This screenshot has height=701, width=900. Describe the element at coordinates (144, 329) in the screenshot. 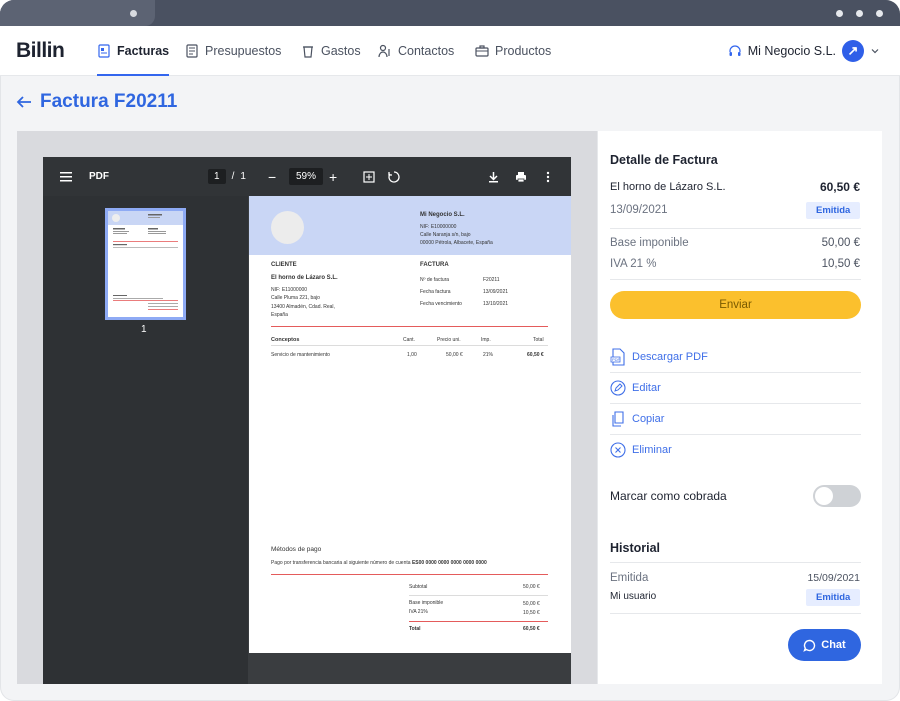

I see `thumbnail-page-number: 1` at that location.